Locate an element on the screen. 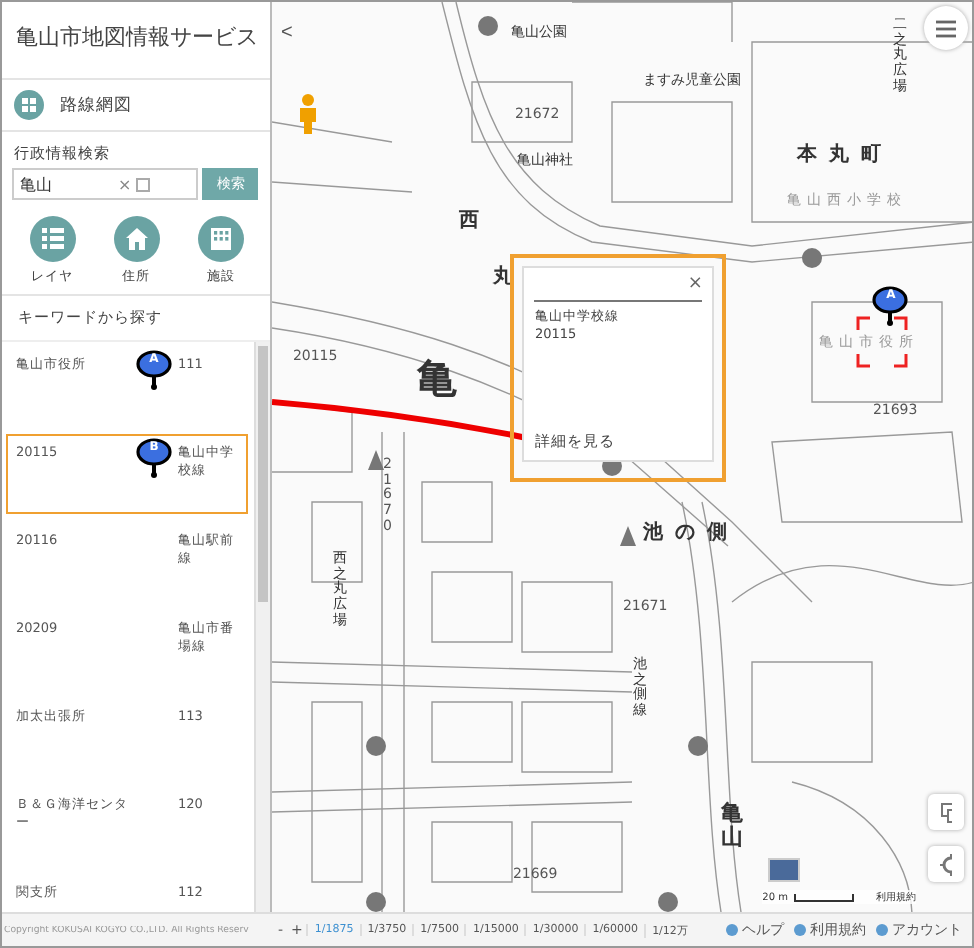 The image size is (974, 948). menu-icon is located at coordinates (946, 28).